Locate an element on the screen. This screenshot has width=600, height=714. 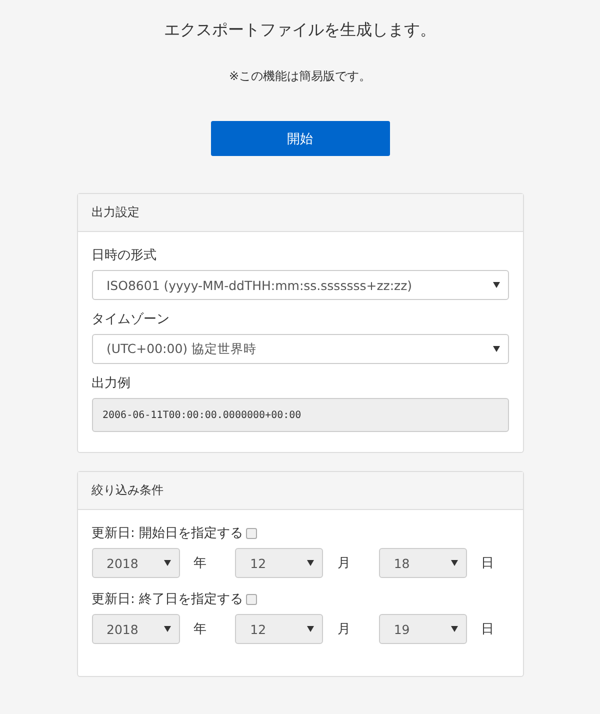
field-label: 日時の形式 is located at coordinates (125, 255).